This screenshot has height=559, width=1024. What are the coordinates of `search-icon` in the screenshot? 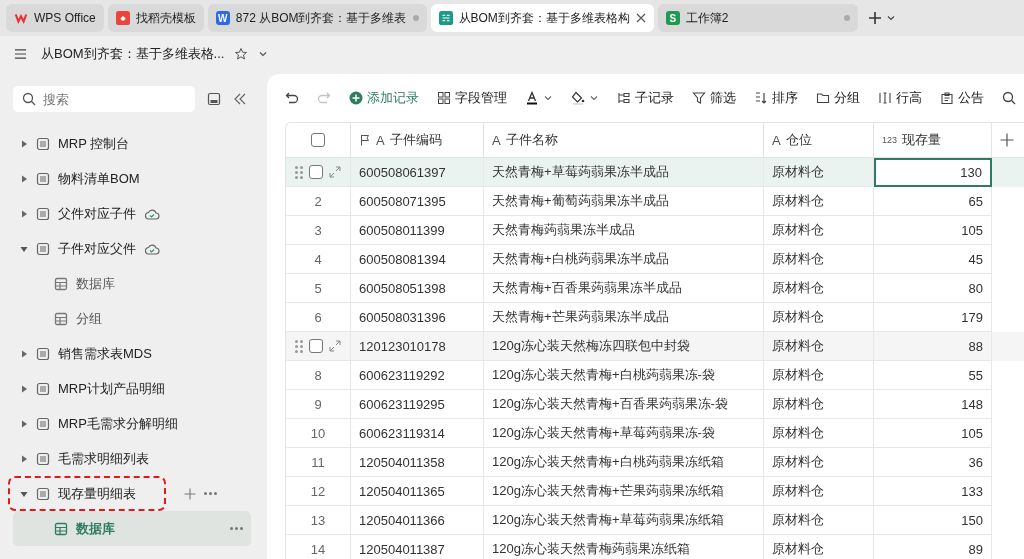 It's located at (1009, 98).